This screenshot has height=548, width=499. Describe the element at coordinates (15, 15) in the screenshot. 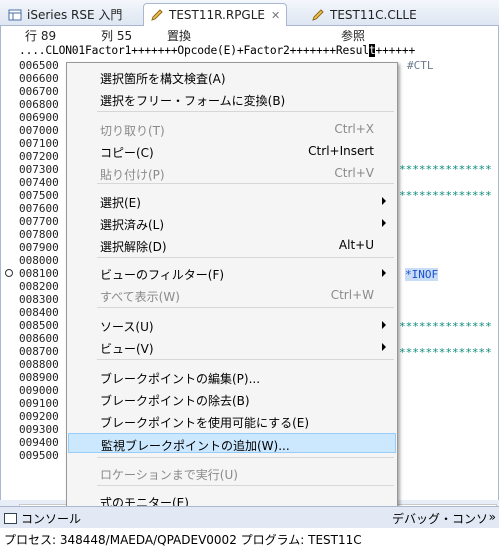

I see `table-icon` at that location.